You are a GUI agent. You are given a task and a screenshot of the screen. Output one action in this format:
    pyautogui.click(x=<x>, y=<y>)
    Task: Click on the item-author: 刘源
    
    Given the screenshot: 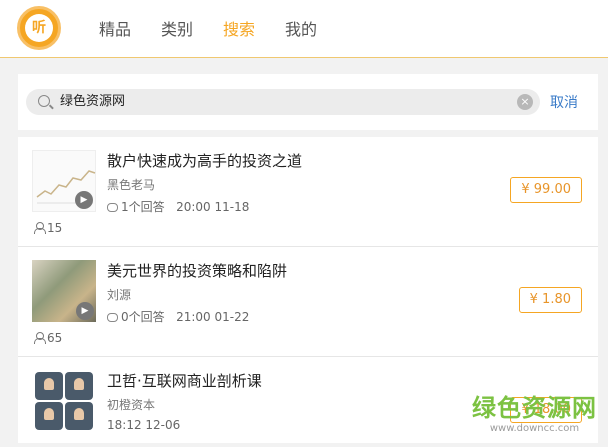 What is the action you would take?
    pyautogui.click(x=119, y=295)
    